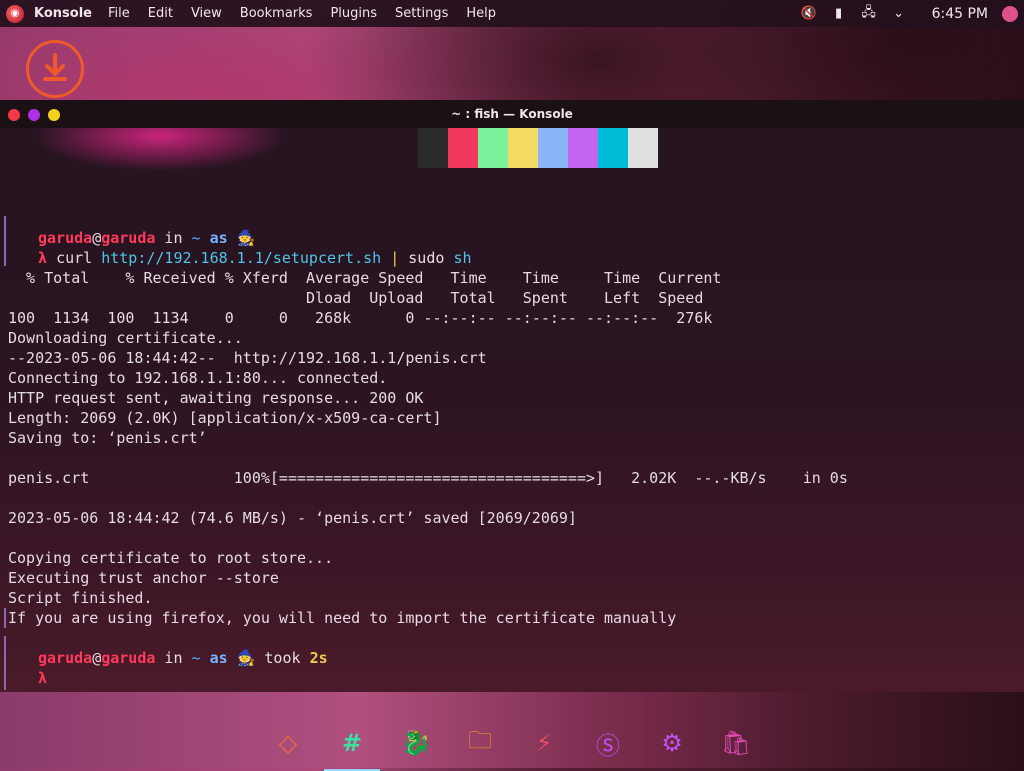 This screenshot has width=1024, height=771. What do you see at coordinates (736, 743) in the screenshot?
I see `software-store-icon: 🛍` at bounding box center [736, 743].